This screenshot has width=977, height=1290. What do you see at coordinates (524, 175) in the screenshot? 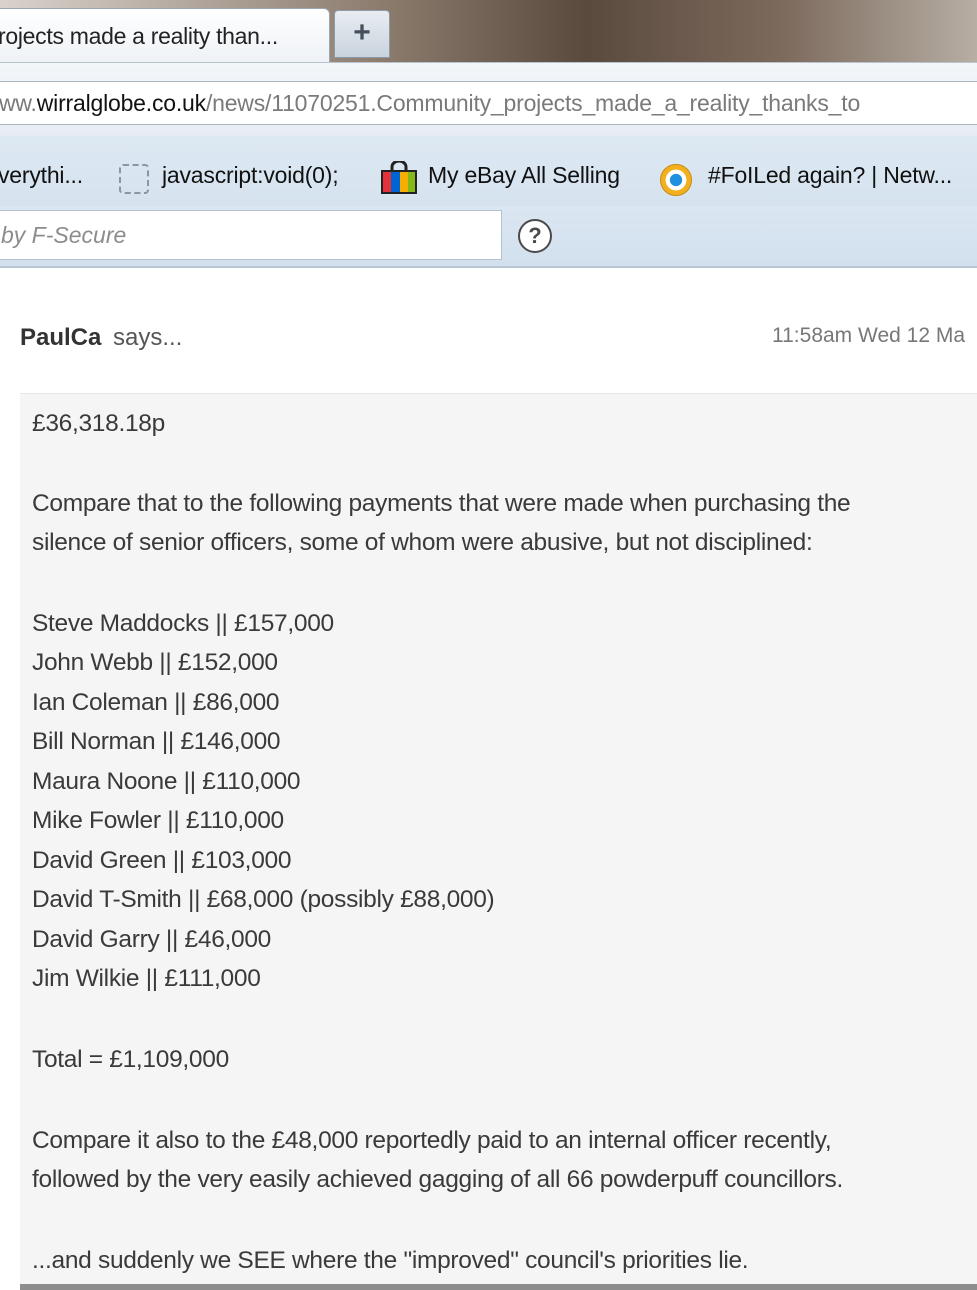
I see `bookmark-item-ebay: My eBay All Selling` at bounding box center [524, 175].